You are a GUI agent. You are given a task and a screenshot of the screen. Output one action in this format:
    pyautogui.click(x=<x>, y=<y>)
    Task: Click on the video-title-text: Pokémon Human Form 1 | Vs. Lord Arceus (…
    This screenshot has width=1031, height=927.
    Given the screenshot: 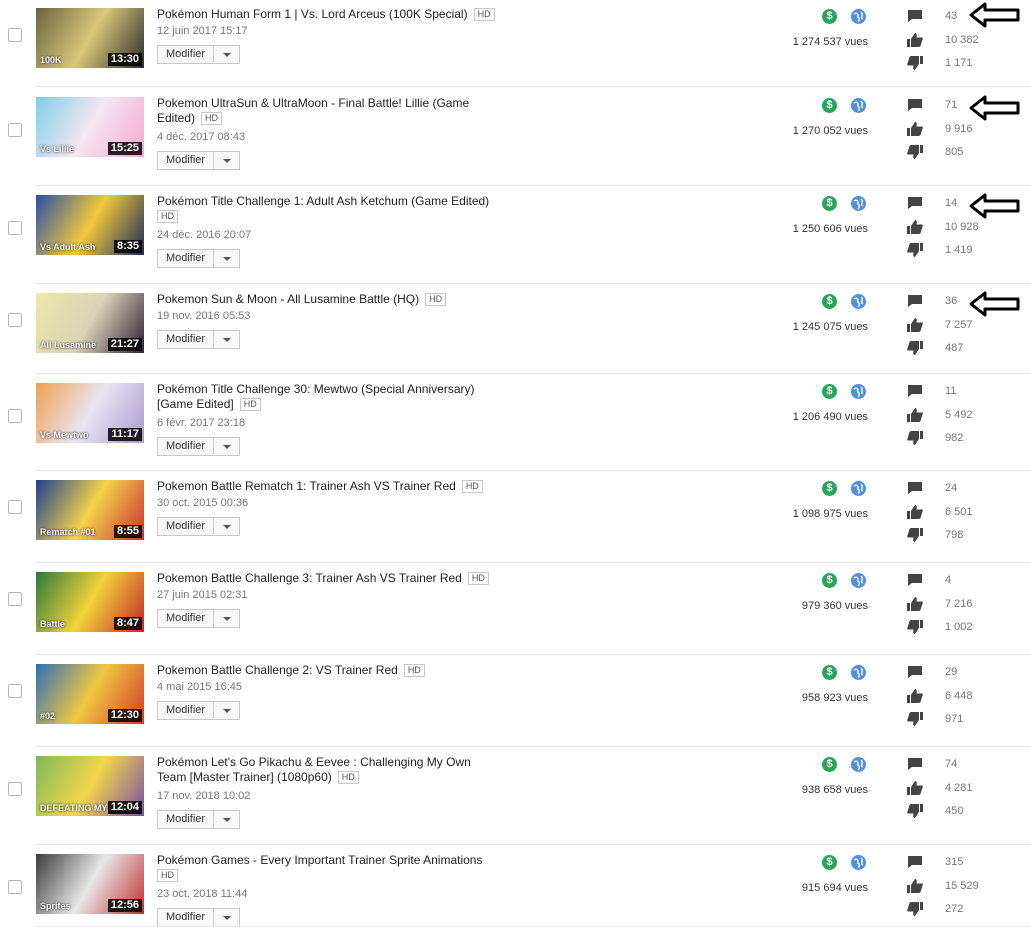 What is the action you would take?
    pyautogui.click(x=312, y=14)
    